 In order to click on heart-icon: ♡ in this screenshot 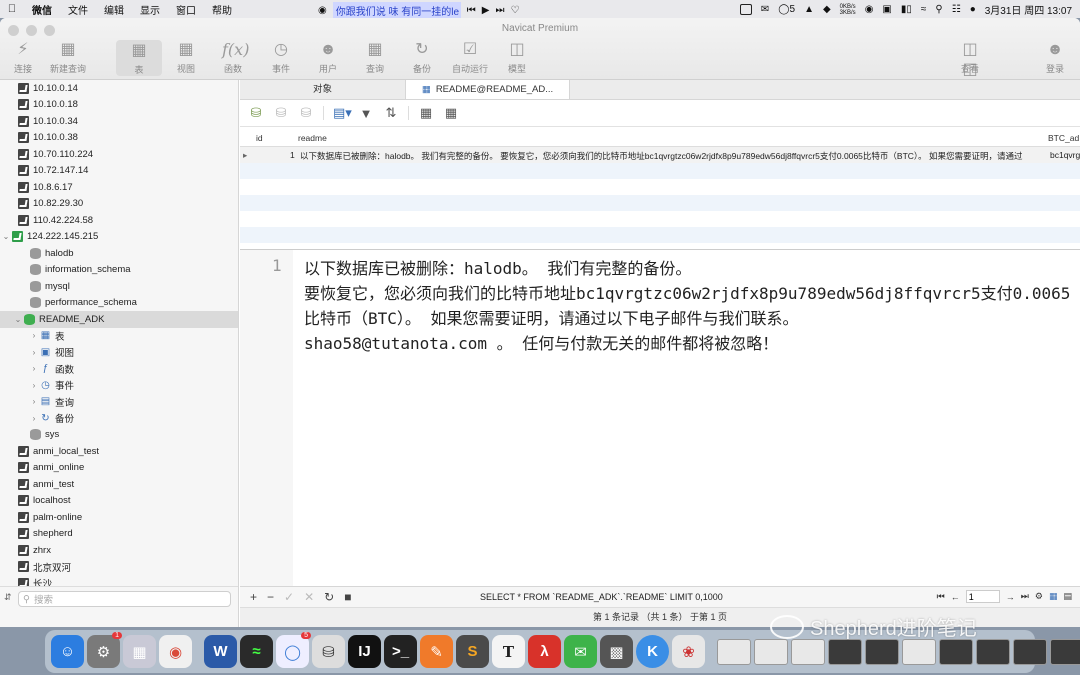, I will do `click(514, 10)`.